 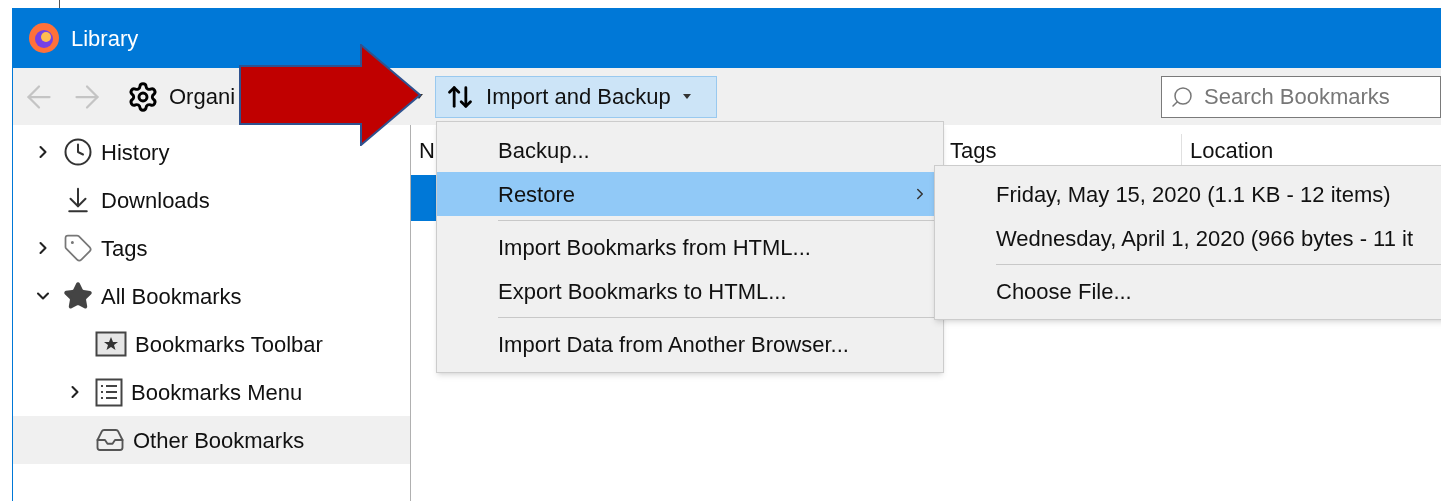 I want to click on search-icon, so click(x=1182, y=96).